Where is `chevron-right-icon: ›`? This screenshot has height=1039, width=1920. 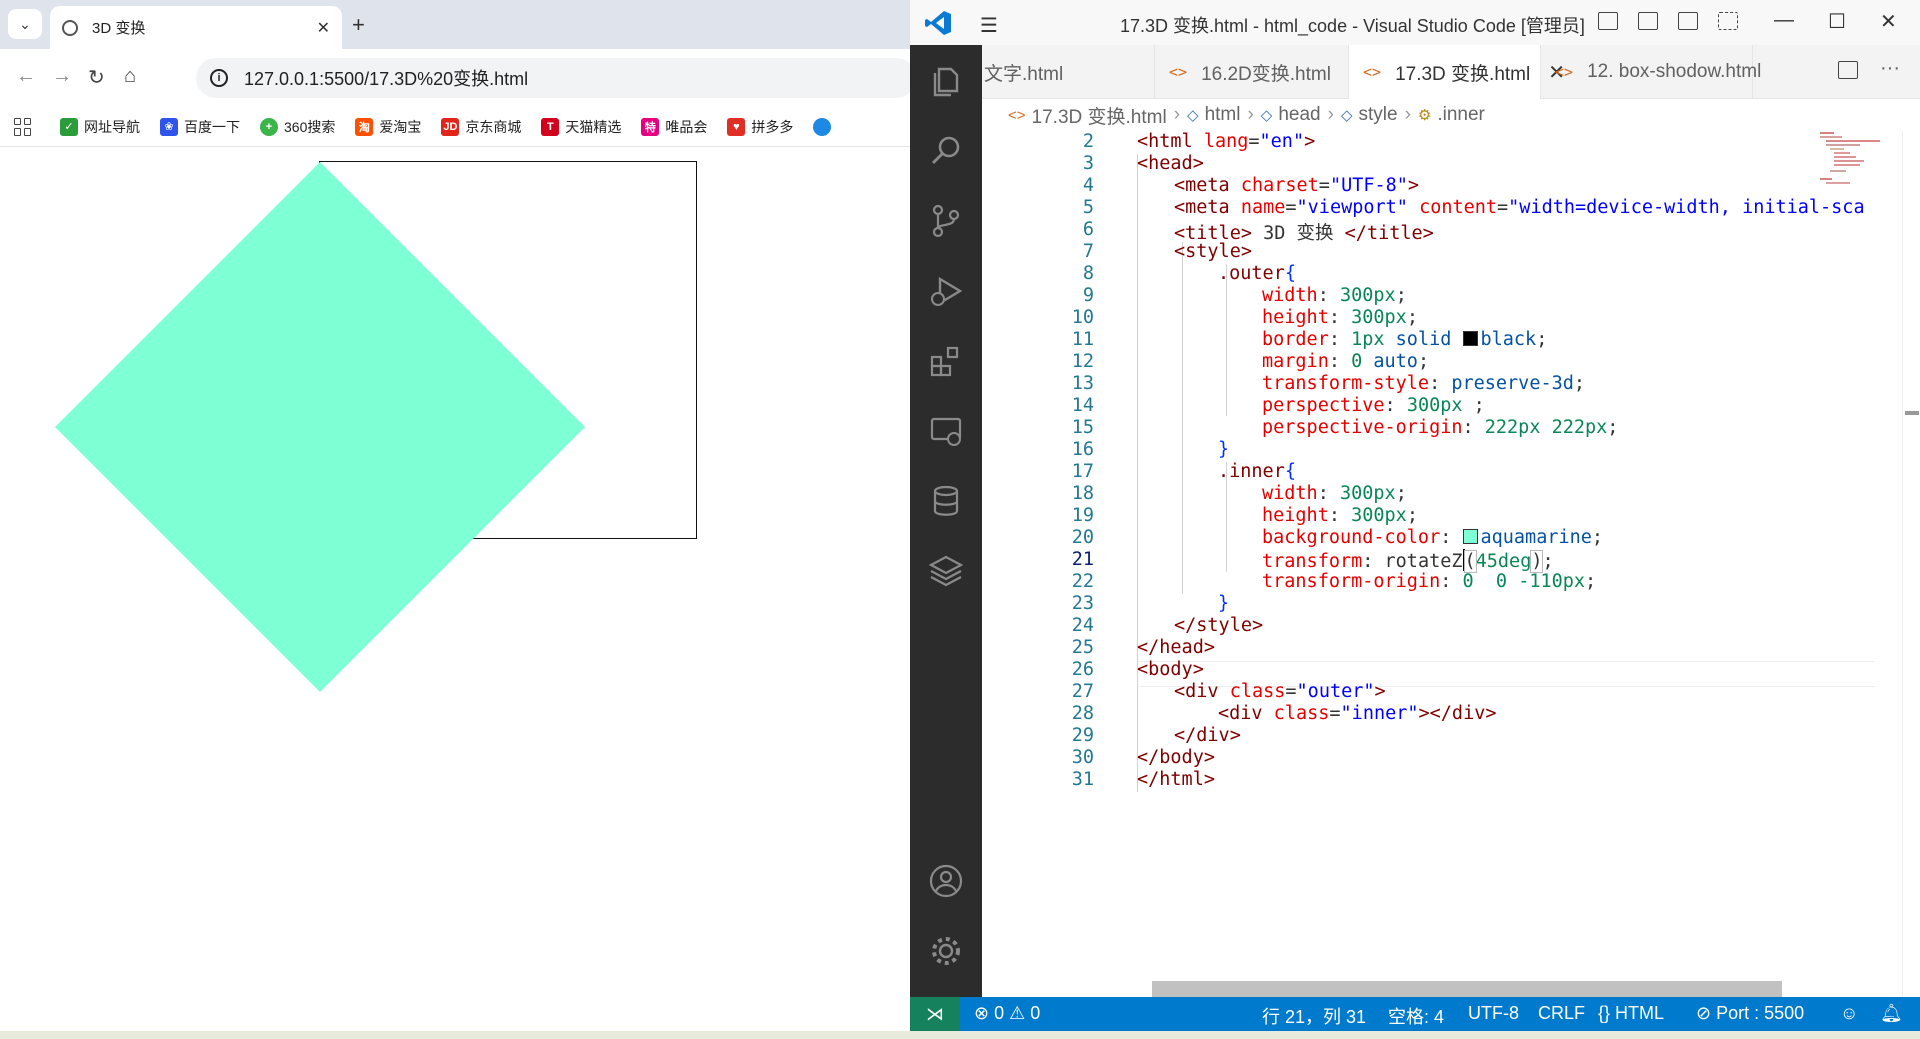
chevron-right-icon: › is located at coordinates (1250, 114).